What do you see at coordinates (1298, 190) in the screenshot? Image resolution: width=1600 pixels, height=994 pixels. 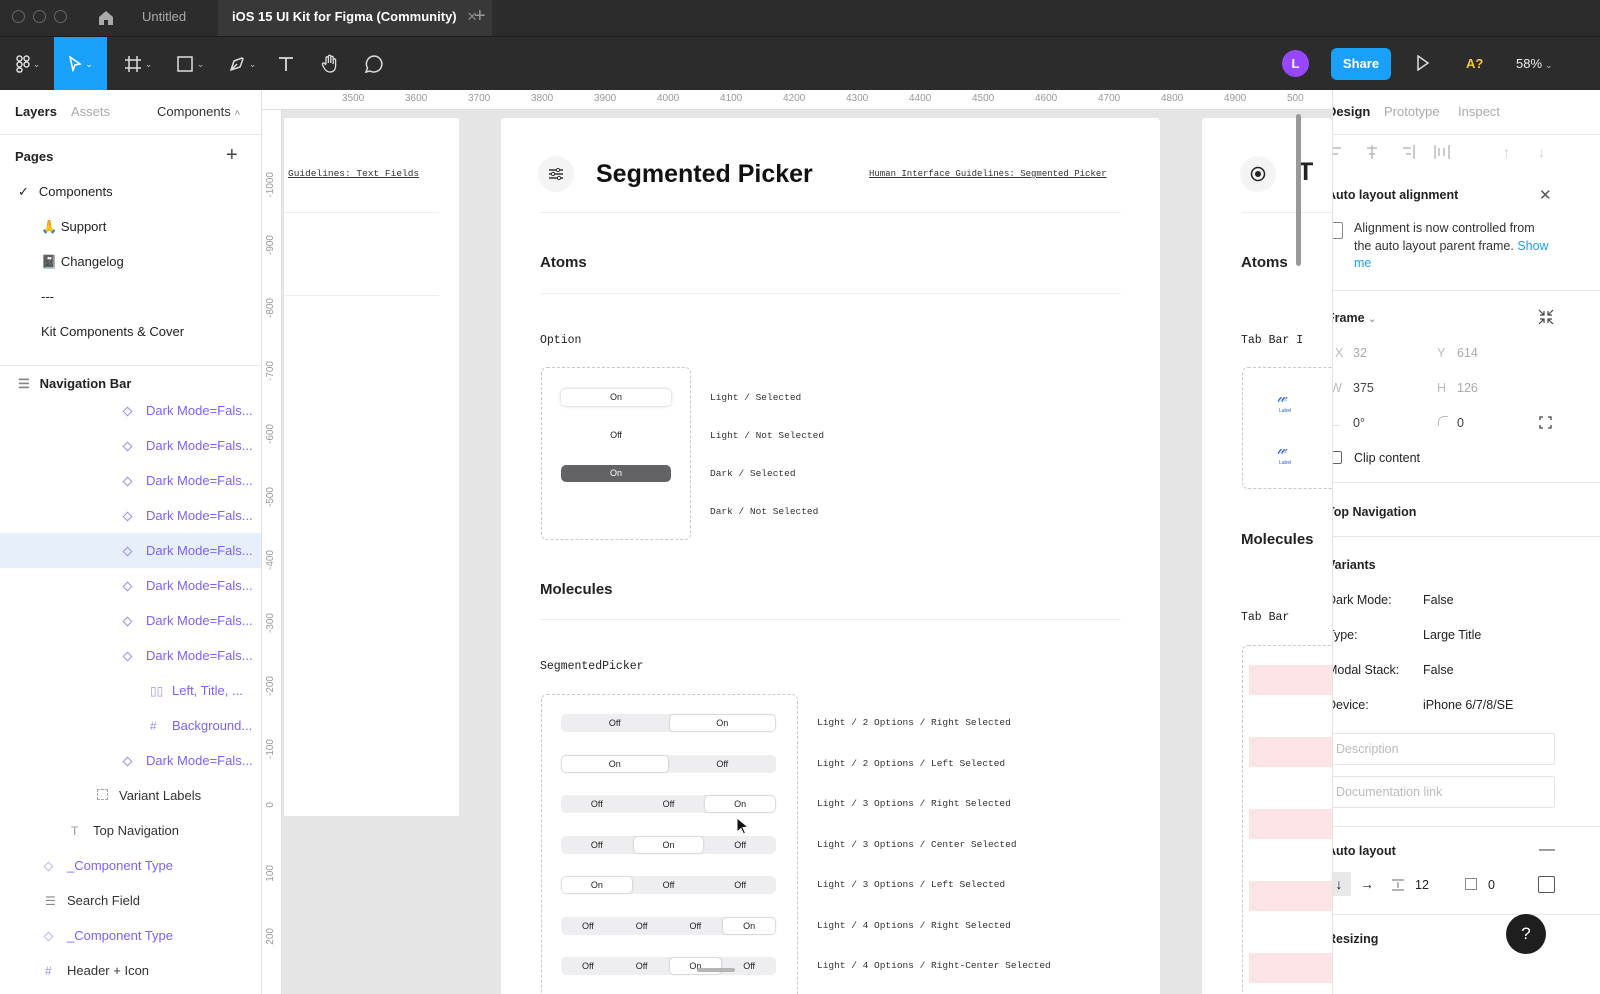 I see `canvas-scrollbar` at bounding box center [1298, 190].